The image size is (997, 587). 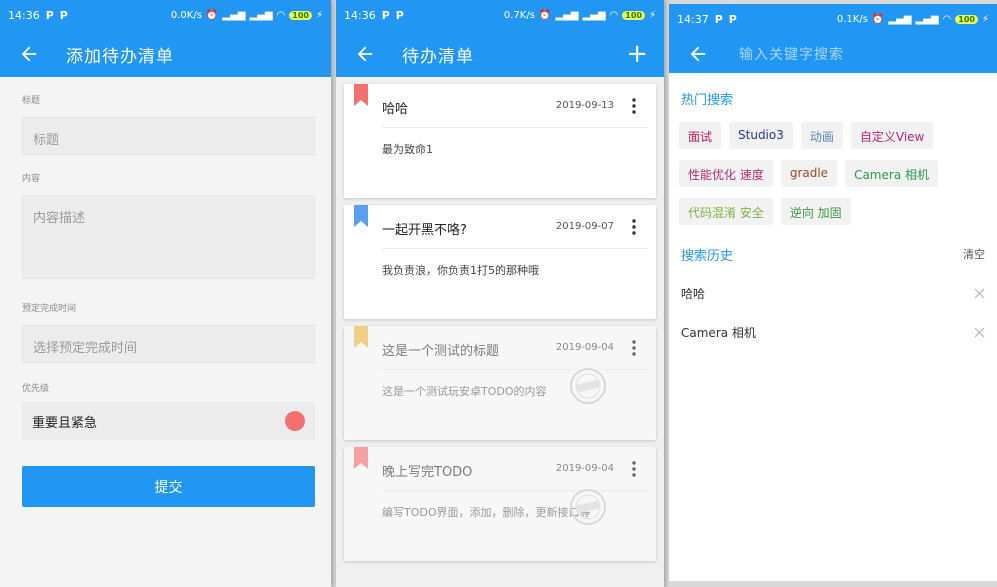 I want to click on todo-date: 2019-09-07, so click(x=584, y=226).